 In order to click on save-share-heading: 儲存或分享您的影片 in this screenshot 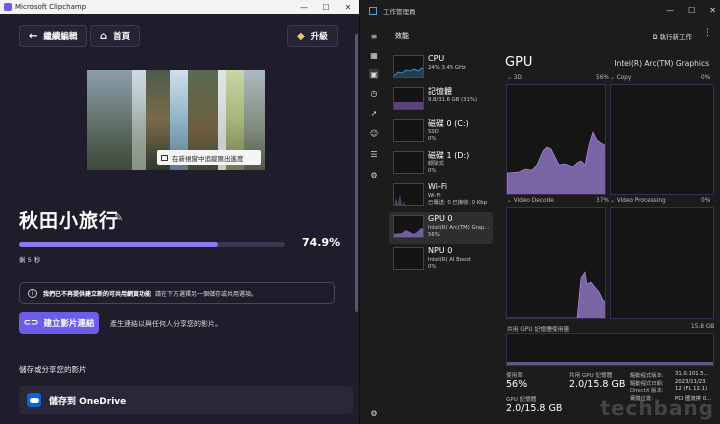, I will do `click(53, 369)`.